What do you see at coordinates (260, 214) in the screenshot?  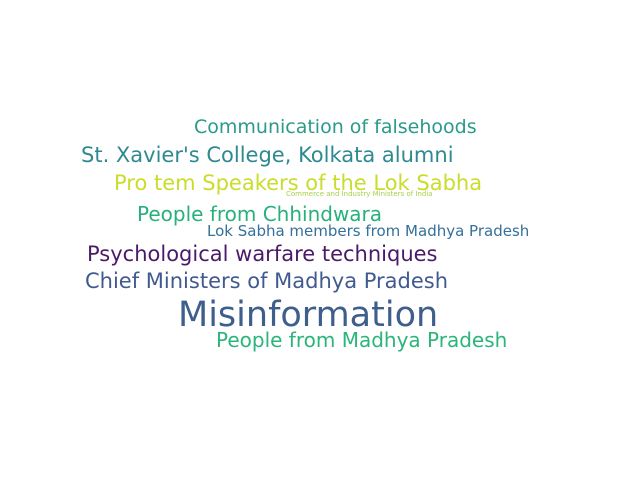 I see `word-people-from-chhindwara: People from Chhindwara` at bounding box center [260, 214].